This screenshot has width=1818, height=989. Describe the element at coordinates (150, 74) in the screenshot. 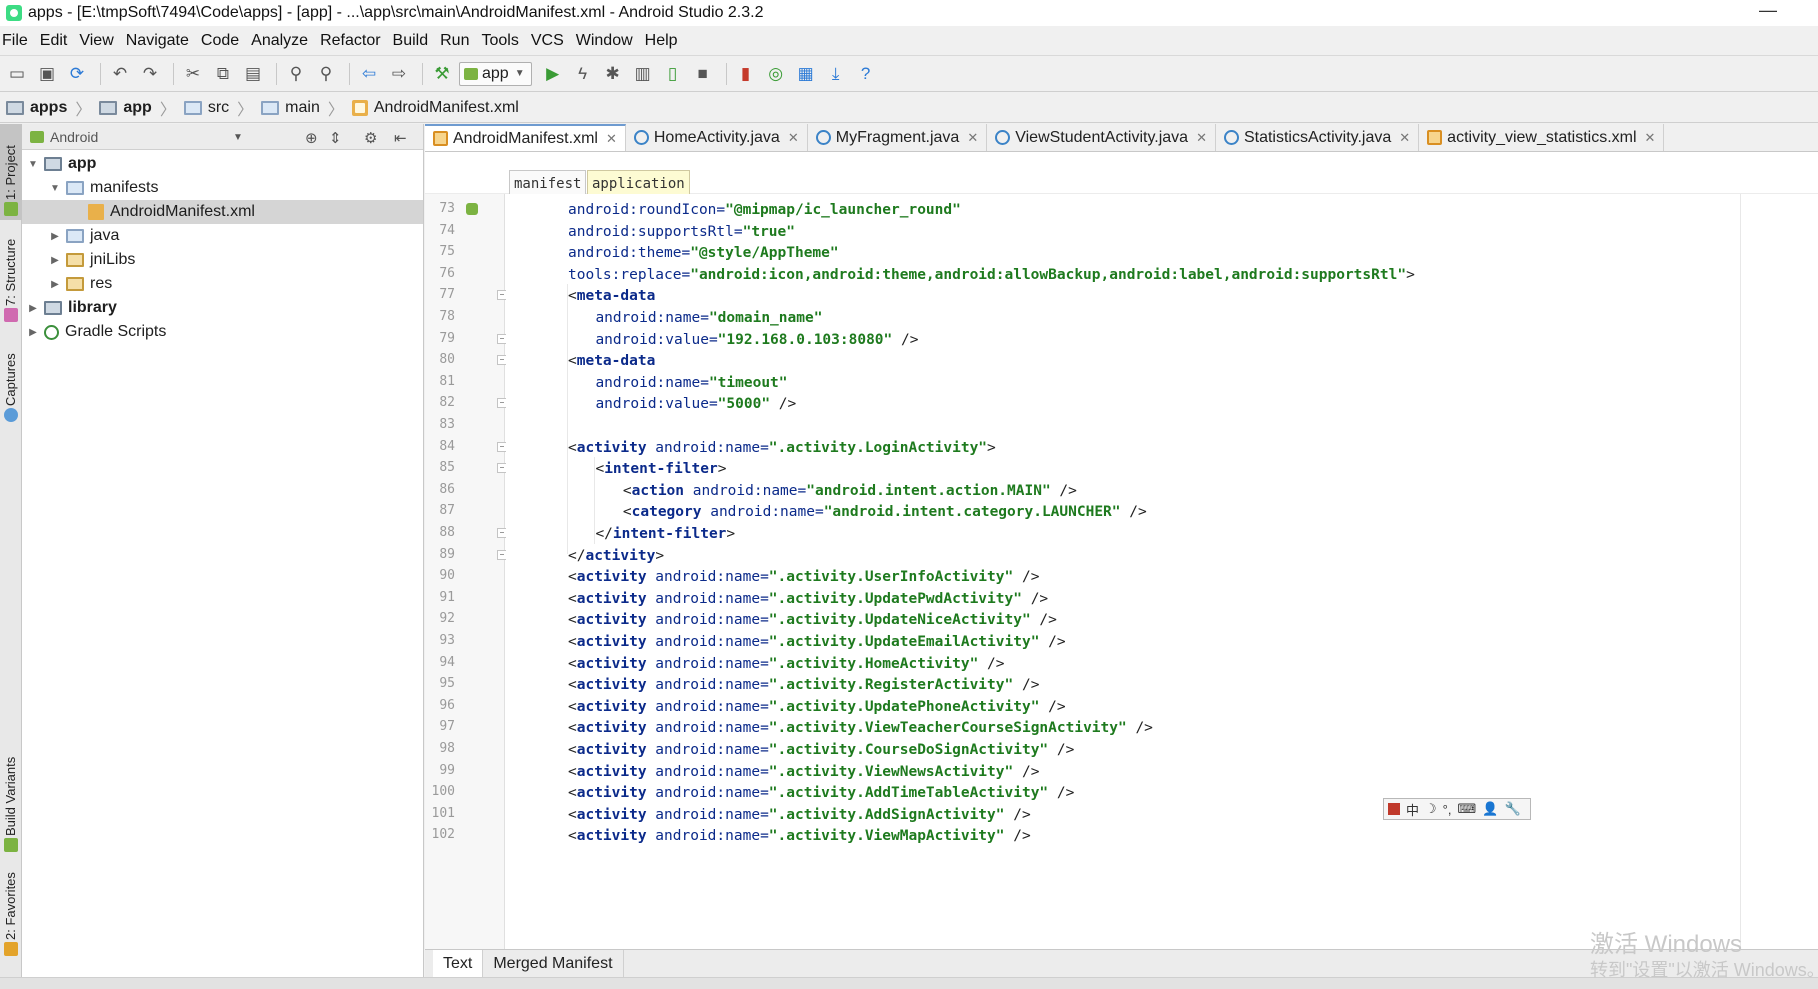

I see `redo-icon: ↷` at that location.